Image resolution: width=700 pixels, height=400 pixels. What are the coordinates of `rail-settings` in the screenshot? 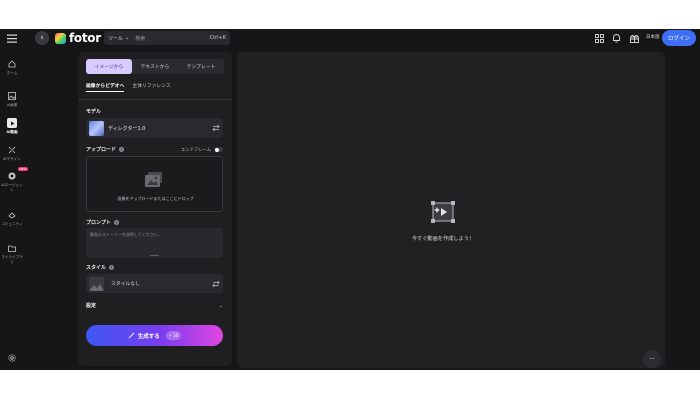 It's located at (12, 358).